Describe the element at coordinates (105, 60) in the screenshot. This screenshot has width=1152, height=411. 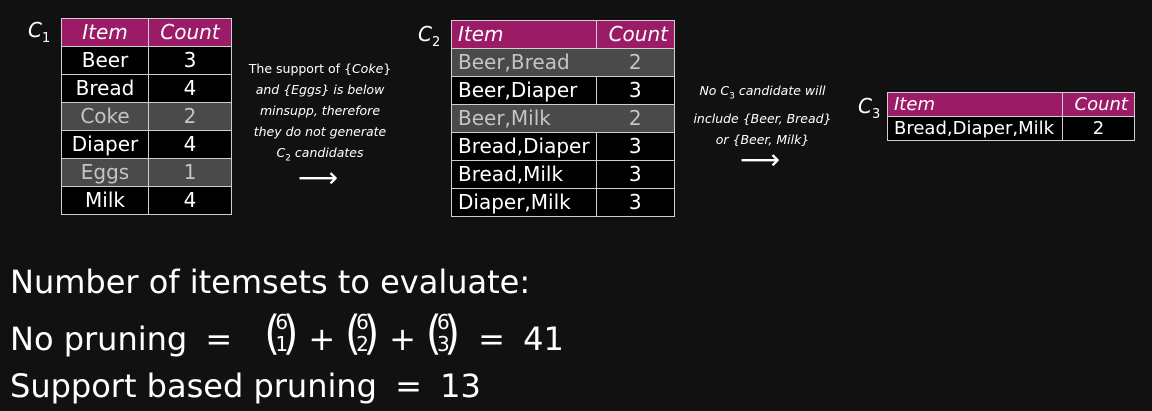
I see `c1-item-cell: Beer` at that location.